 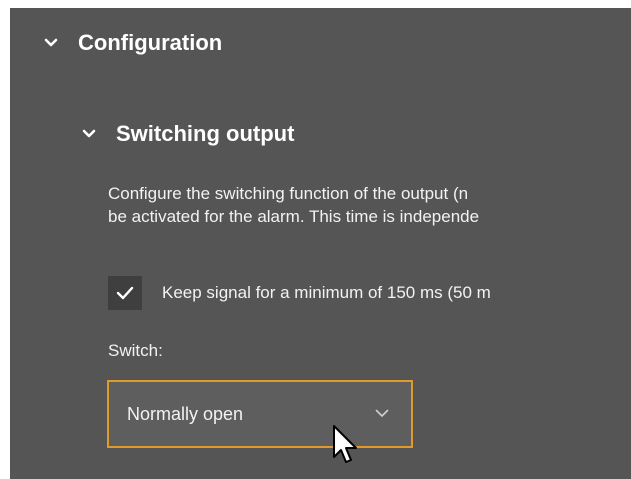 I want to click on switching-output-section-header: Switching output, so click(x=188, y=134).